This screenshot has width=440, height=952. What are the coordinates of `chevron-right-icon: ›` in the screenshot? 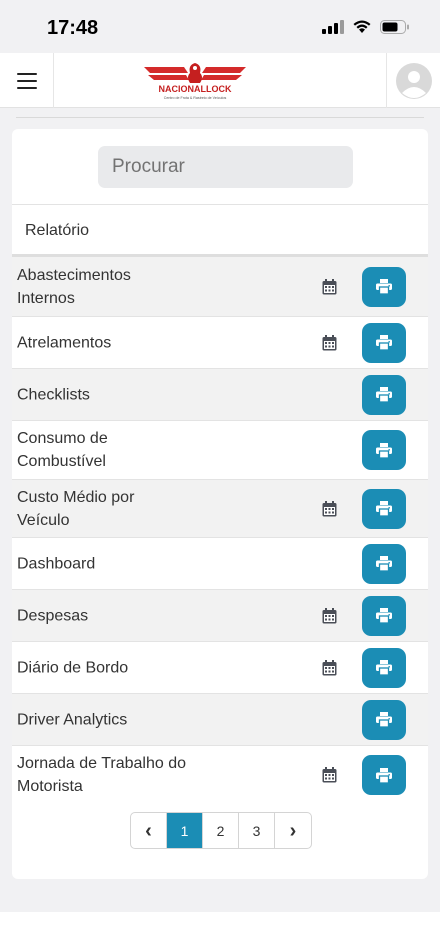 It's located at (293, 830).